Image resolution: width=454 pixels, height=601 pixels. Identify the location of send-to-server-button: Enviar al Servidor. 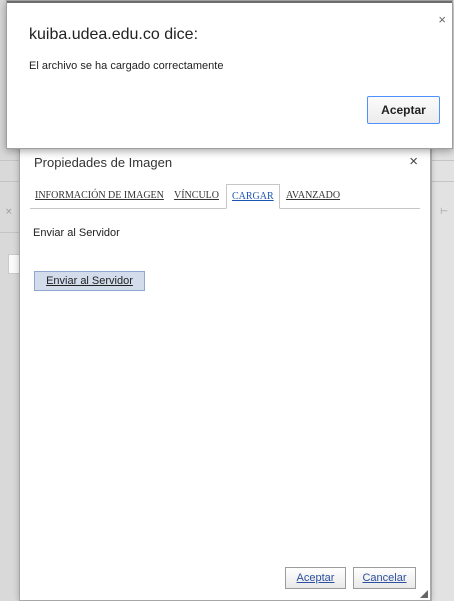
(89, 281).